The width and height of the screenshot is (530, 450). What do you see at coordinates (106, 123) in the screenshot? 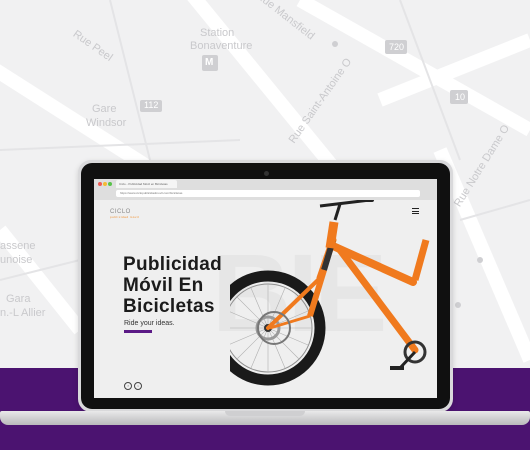
I see `map-label-windsor: Windsor` at bounding box center [106, 123].